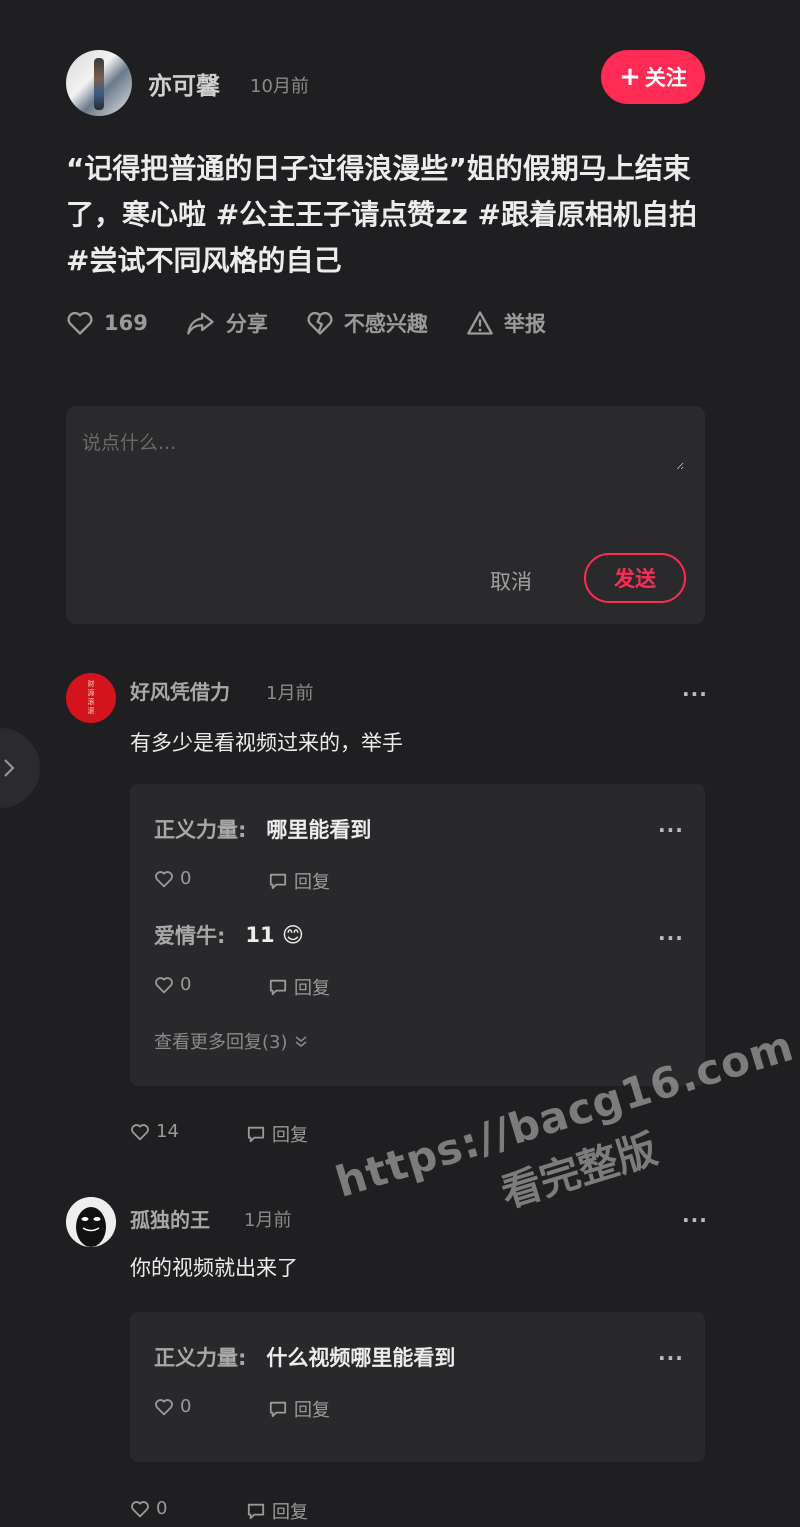 This screenshot has width=800, height=1527. I want to click on report-button: 举报, so click(506, 323).